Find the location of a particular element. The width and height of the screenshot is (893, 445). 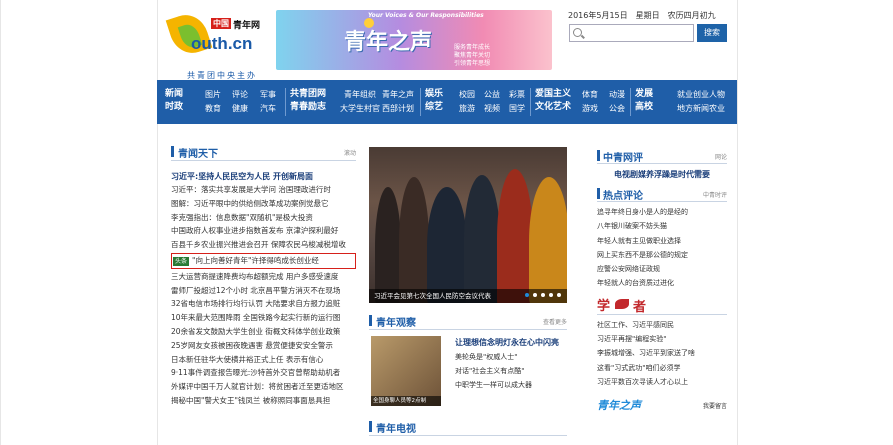

nav-item-top: 爱国主义 is located at coordinates (553, 94).